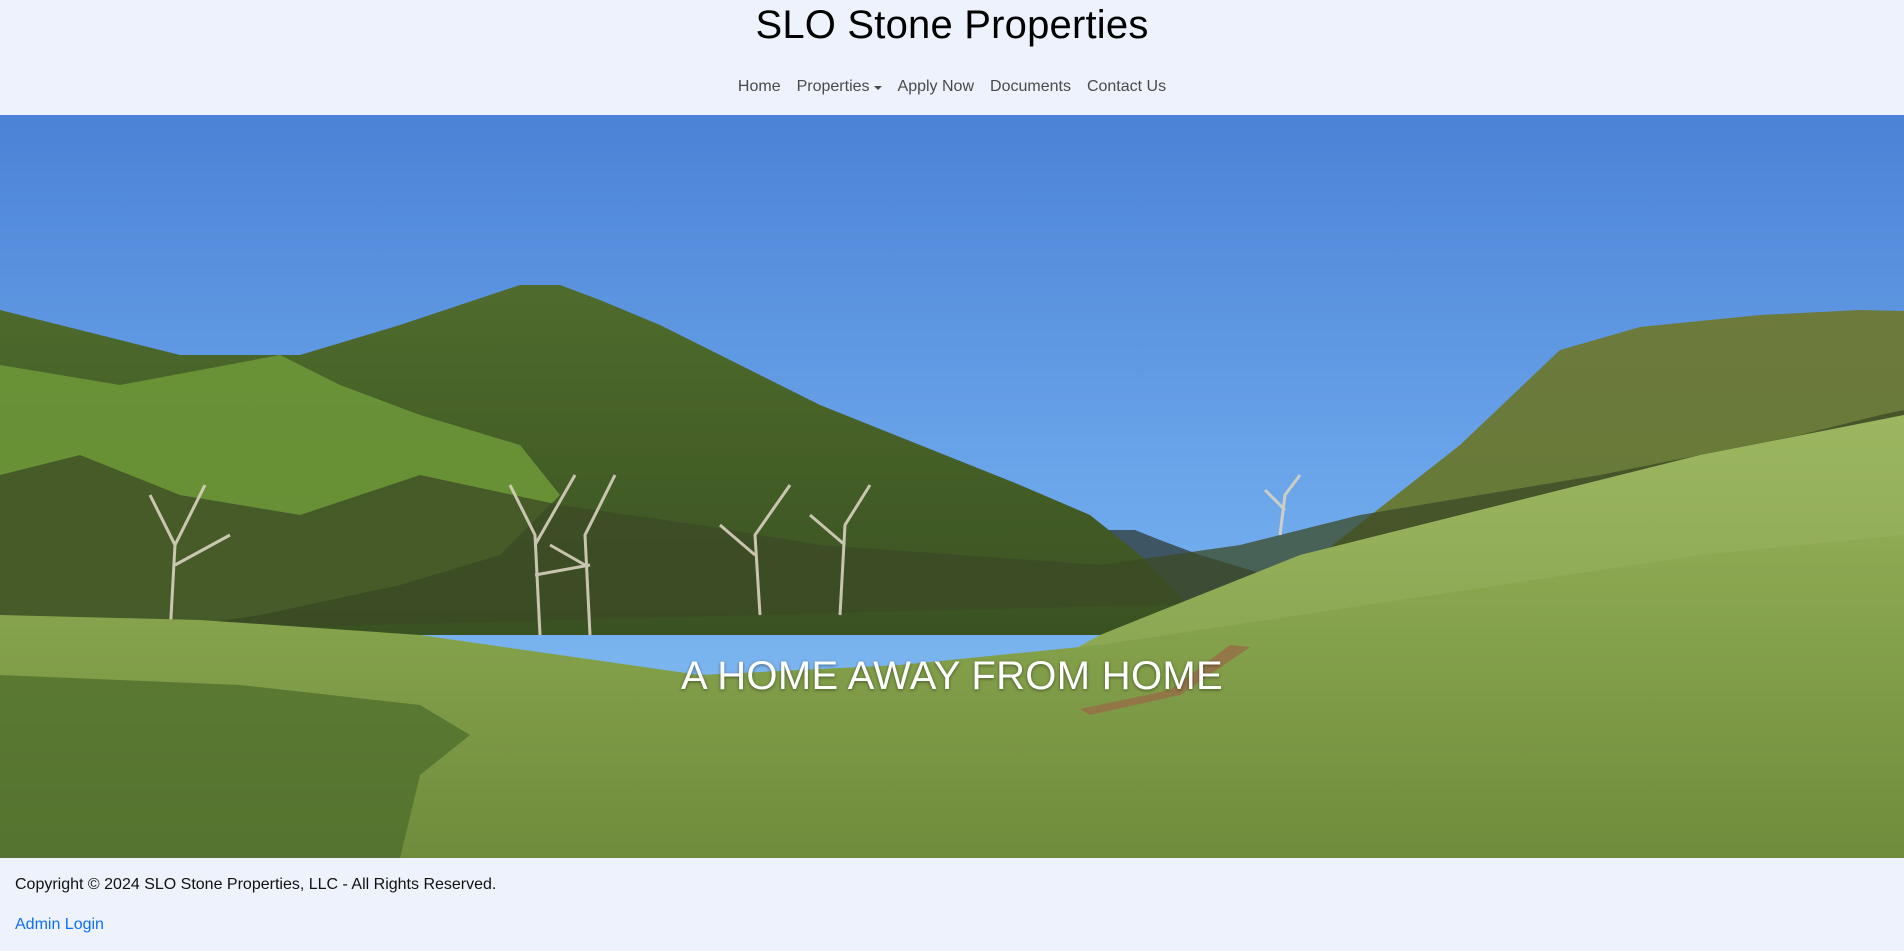  What do you see at coordinates (59, 925) in the screenshot?
I see `admin-login-link: Admin Login` at bounding box center [59, 925].